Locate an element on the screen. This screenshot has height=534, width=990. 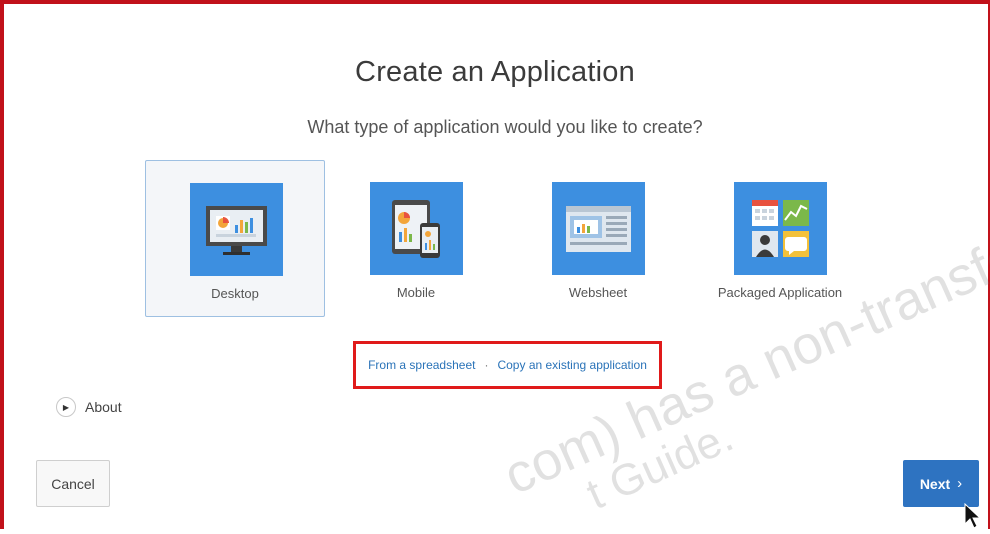
about-label: About is located at coordinates (103, 407).